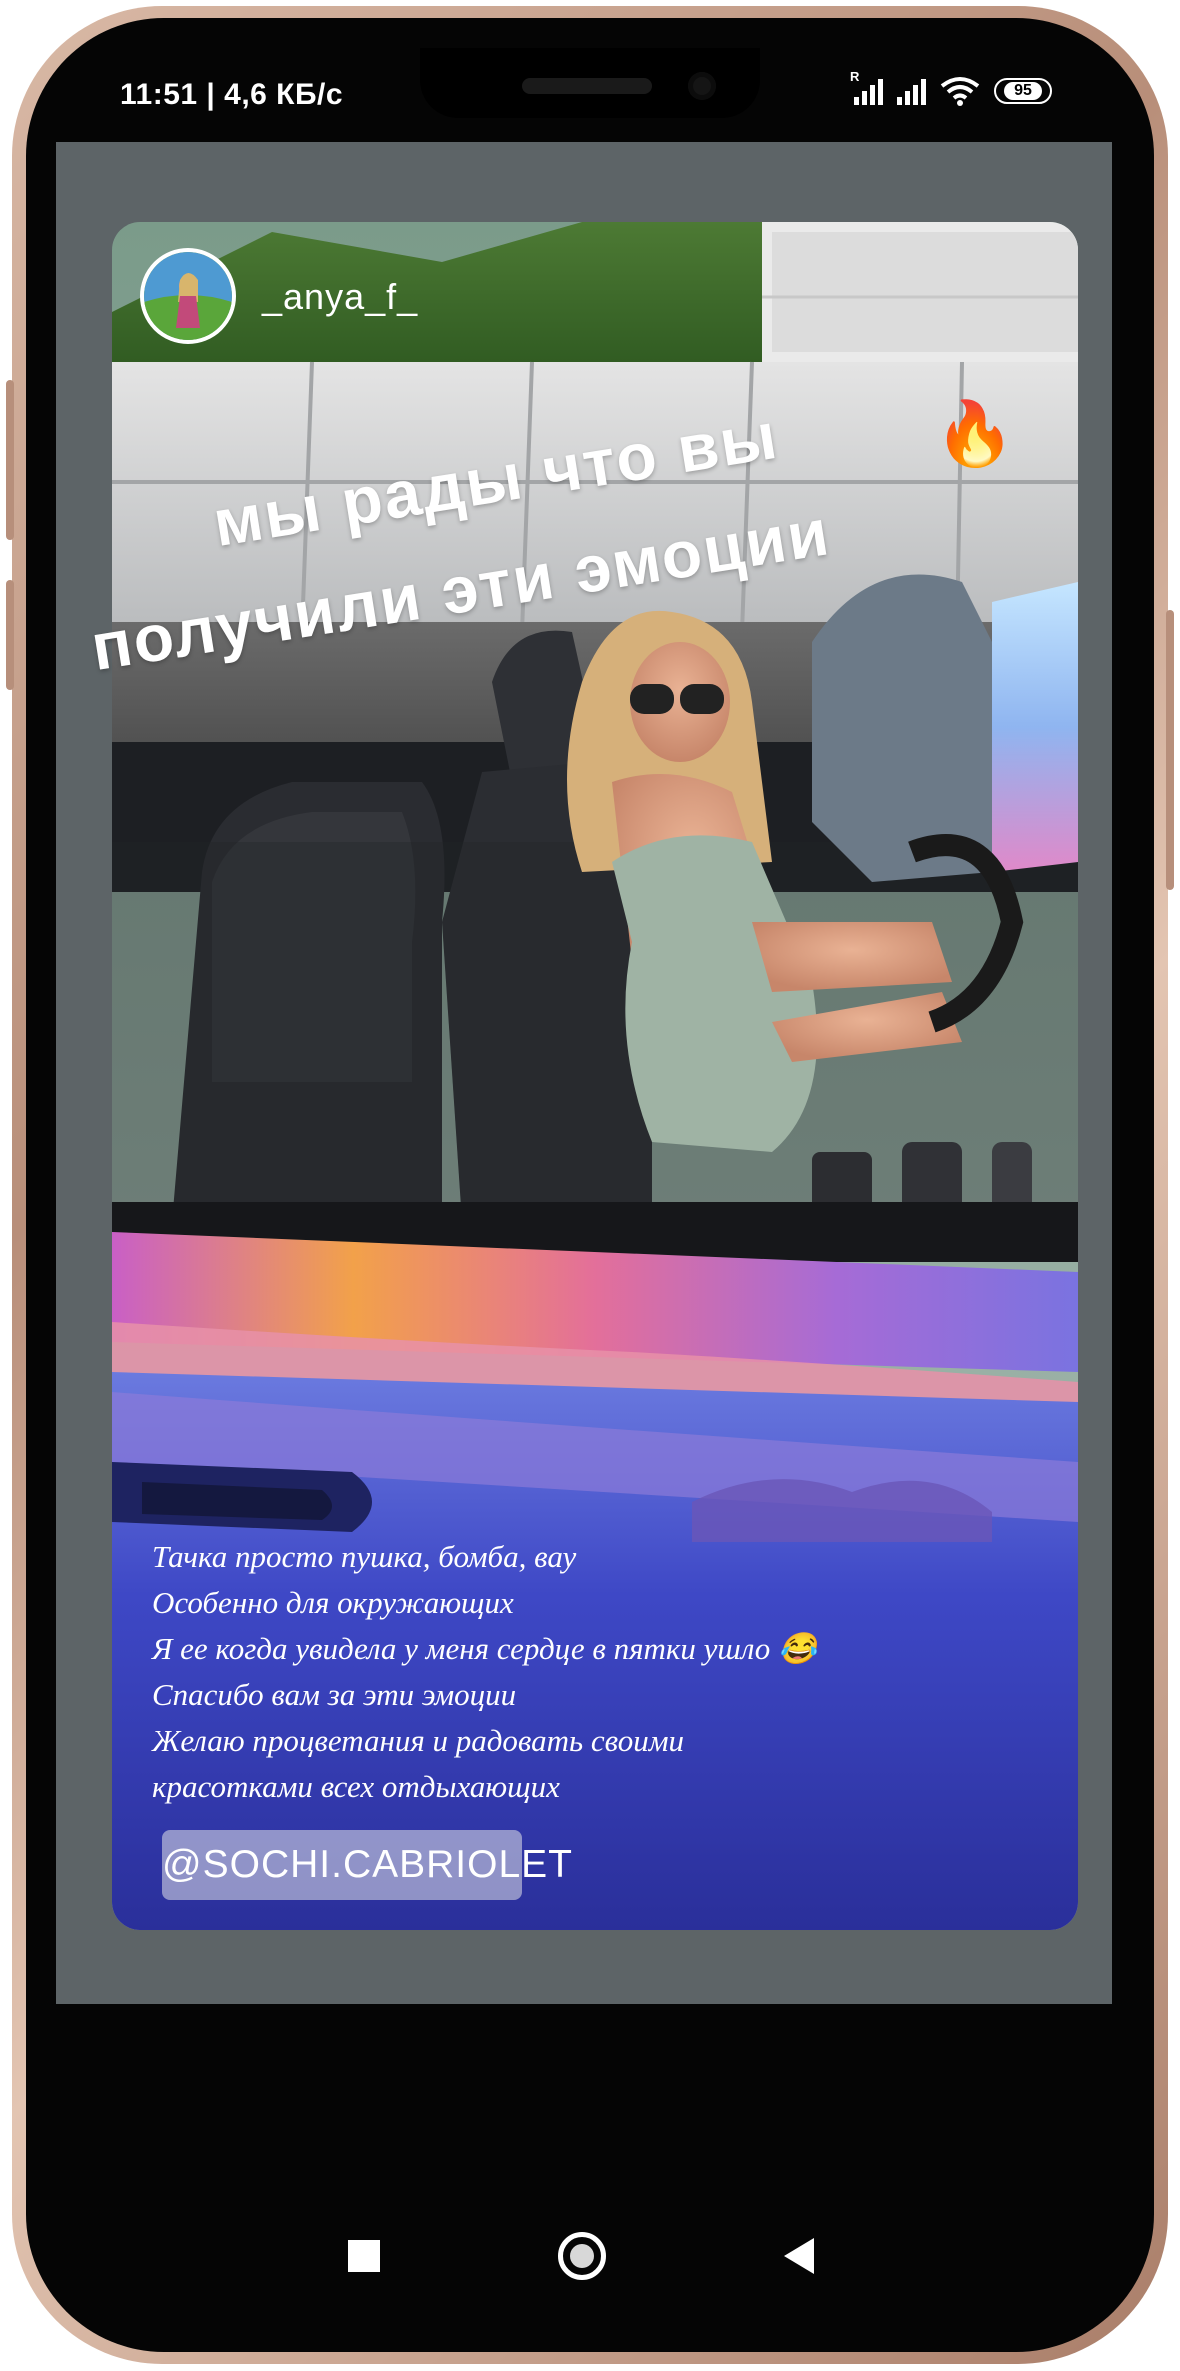 This screenshot has height=2371, width=1180. I want to click on power-button, so click(1170, 750).